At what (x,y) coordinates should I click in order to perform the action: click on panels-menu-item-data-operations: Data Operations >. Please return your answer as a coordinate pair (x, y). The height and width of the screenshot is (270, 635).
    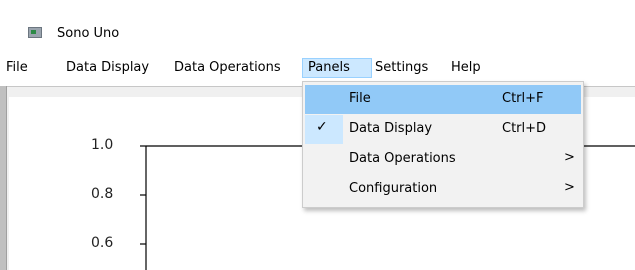
    Looking at the image, I should click on (443, 159).